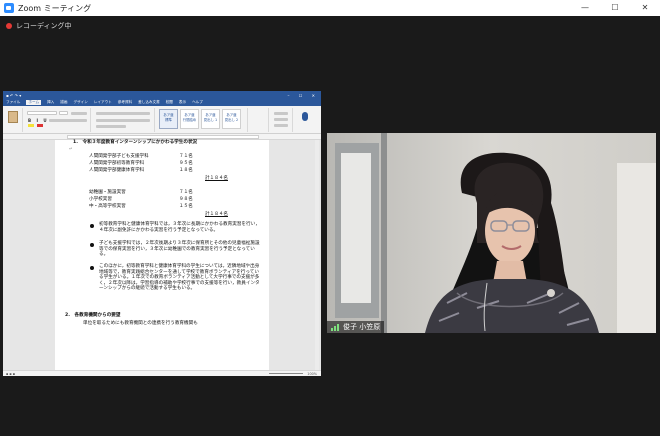 Image resolution: width=660 pixels, height=436 pixels. I want to click on zoom-level: 100%, so click(312, 374).